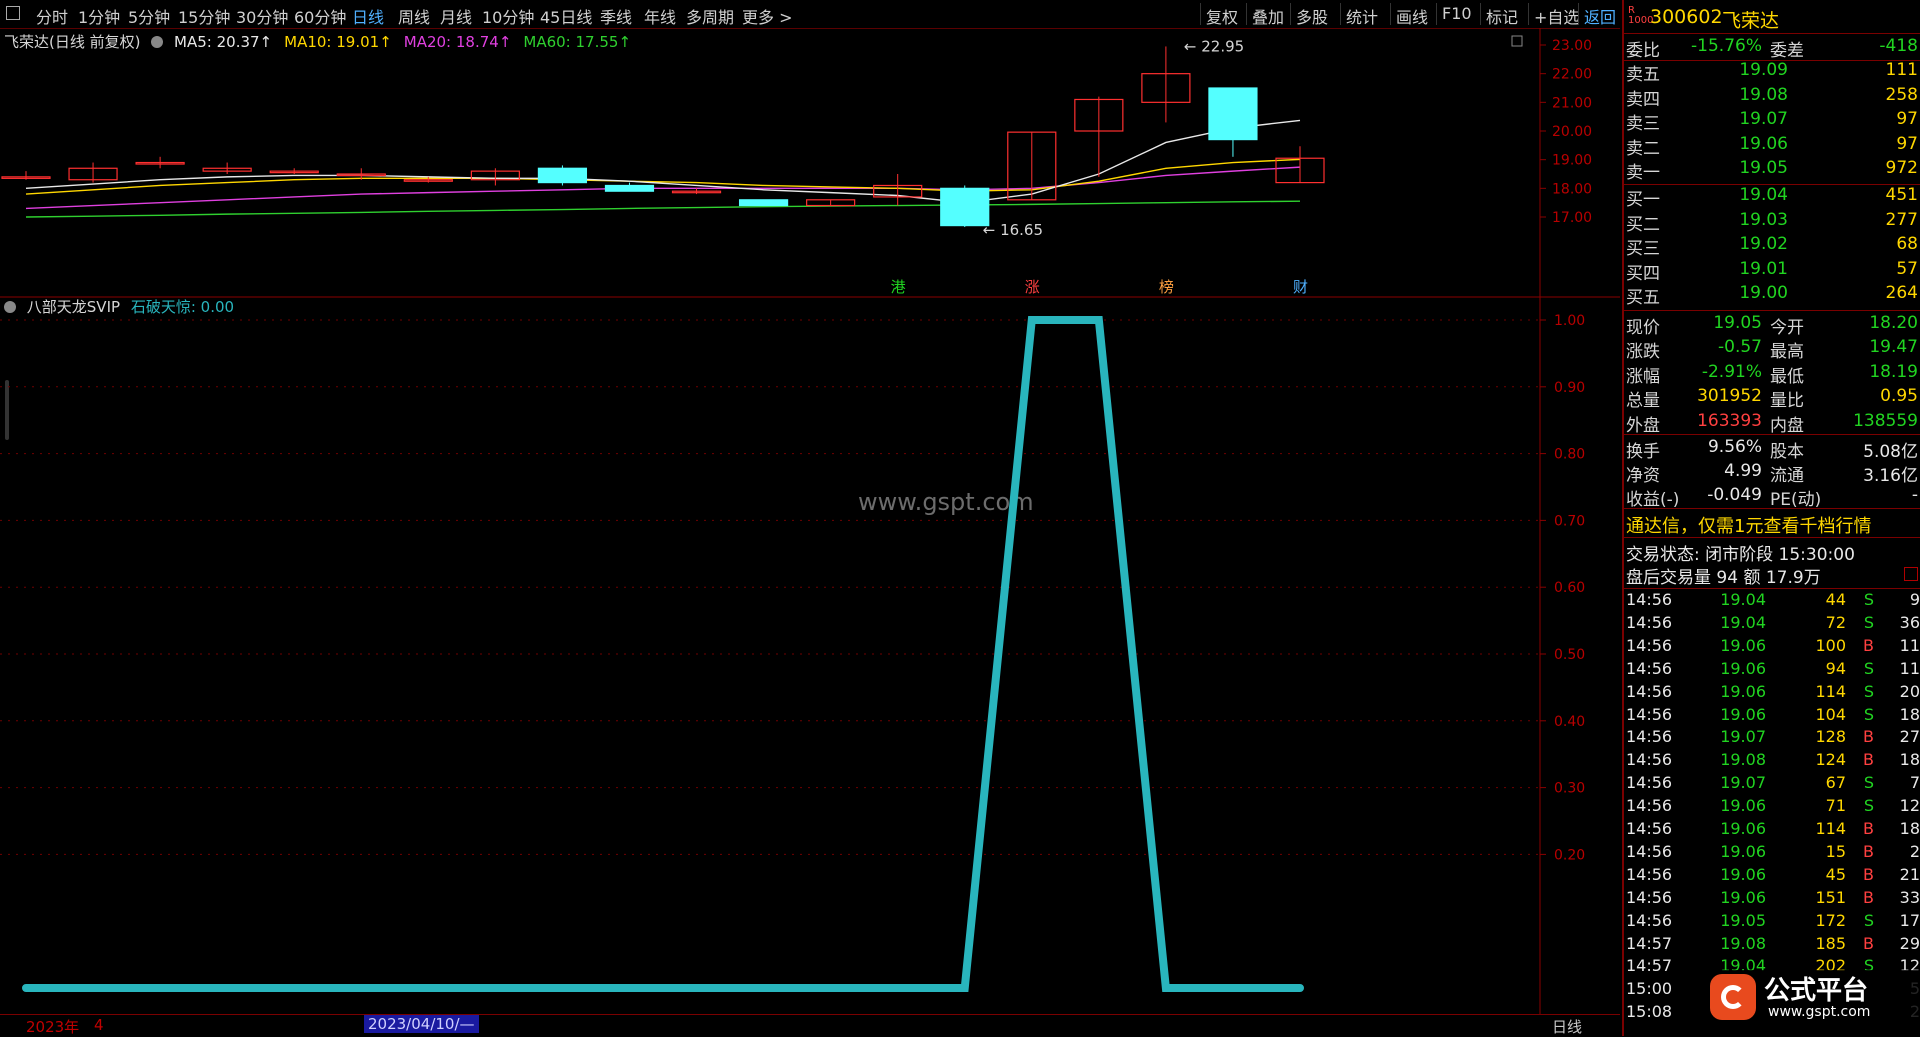 This screenshot has height=1037, width=1920. Describe the element at coordinates (1835, 599) in the screenshot. I see `tick-volume: 44` at that location.